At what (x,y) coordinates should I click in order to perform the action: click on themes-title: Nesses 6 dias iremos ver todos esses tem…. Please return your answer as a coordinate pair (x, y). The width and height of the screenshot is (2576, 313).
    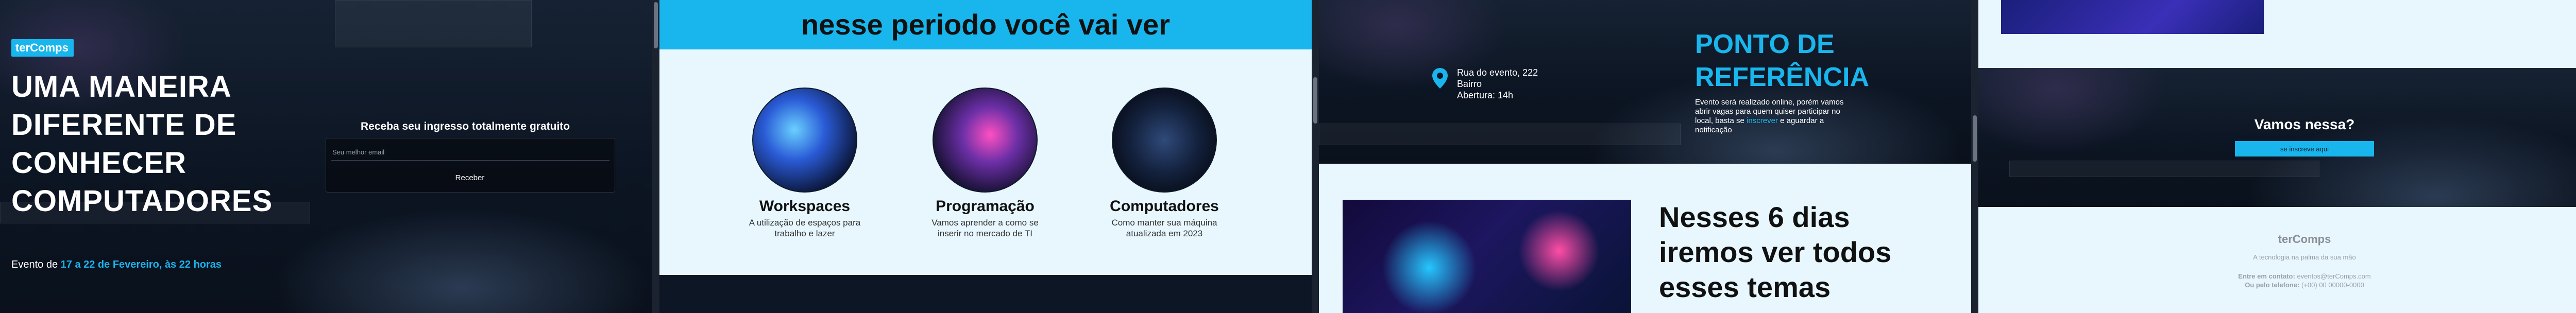
    Looking at the image, I should click on (1775, 252).